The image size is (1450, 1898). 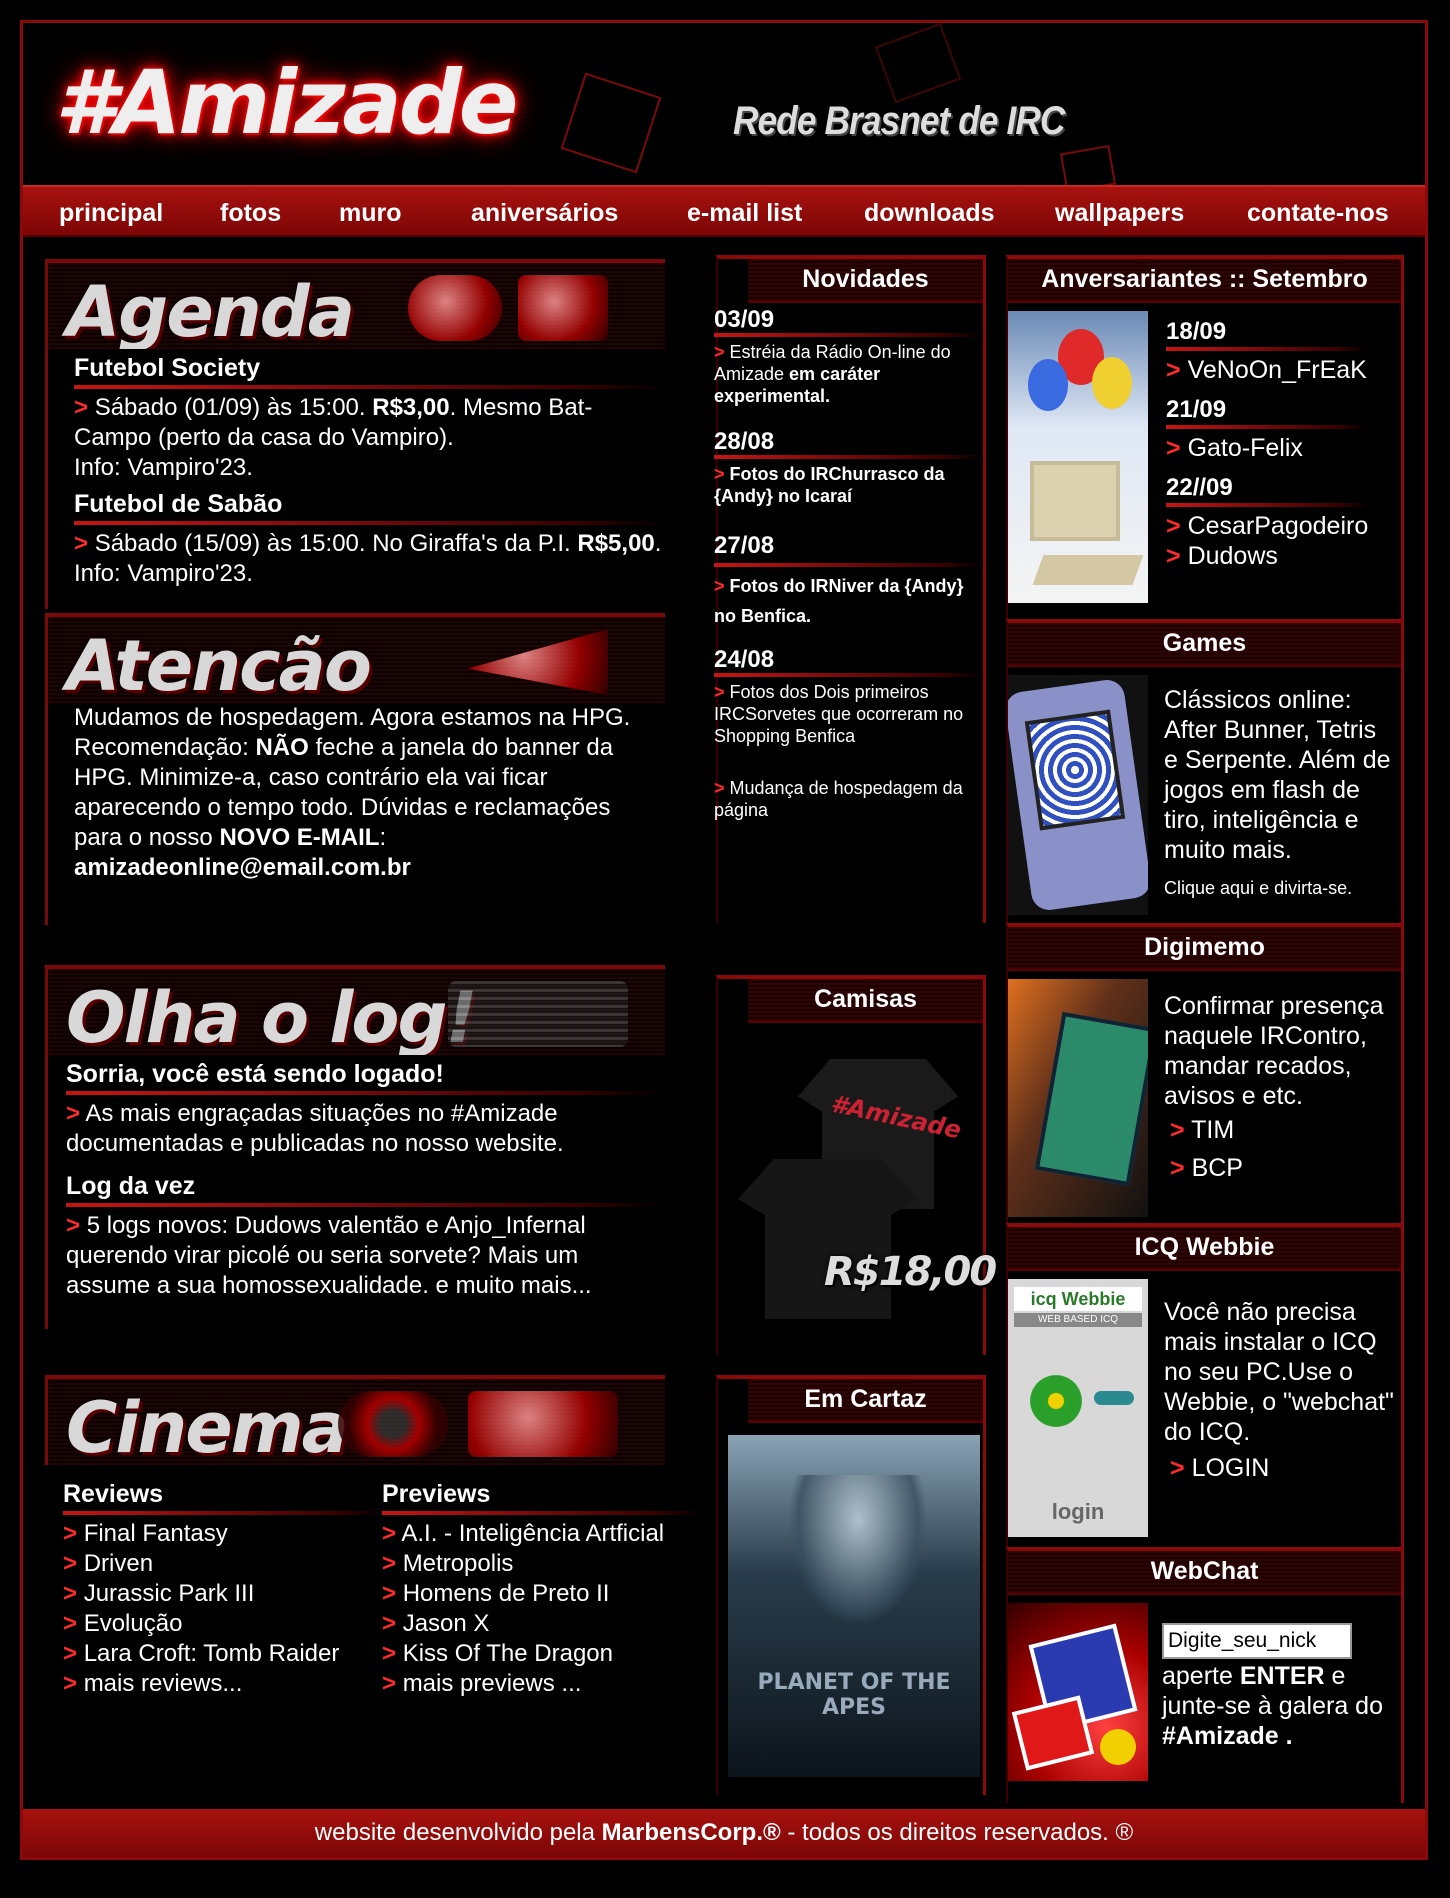 What do you see at coordinates (1266, 370) in the screenshot?
I see `birthday-name: > VeNoOn_FrEaK` at bounding box center [1266, 370].